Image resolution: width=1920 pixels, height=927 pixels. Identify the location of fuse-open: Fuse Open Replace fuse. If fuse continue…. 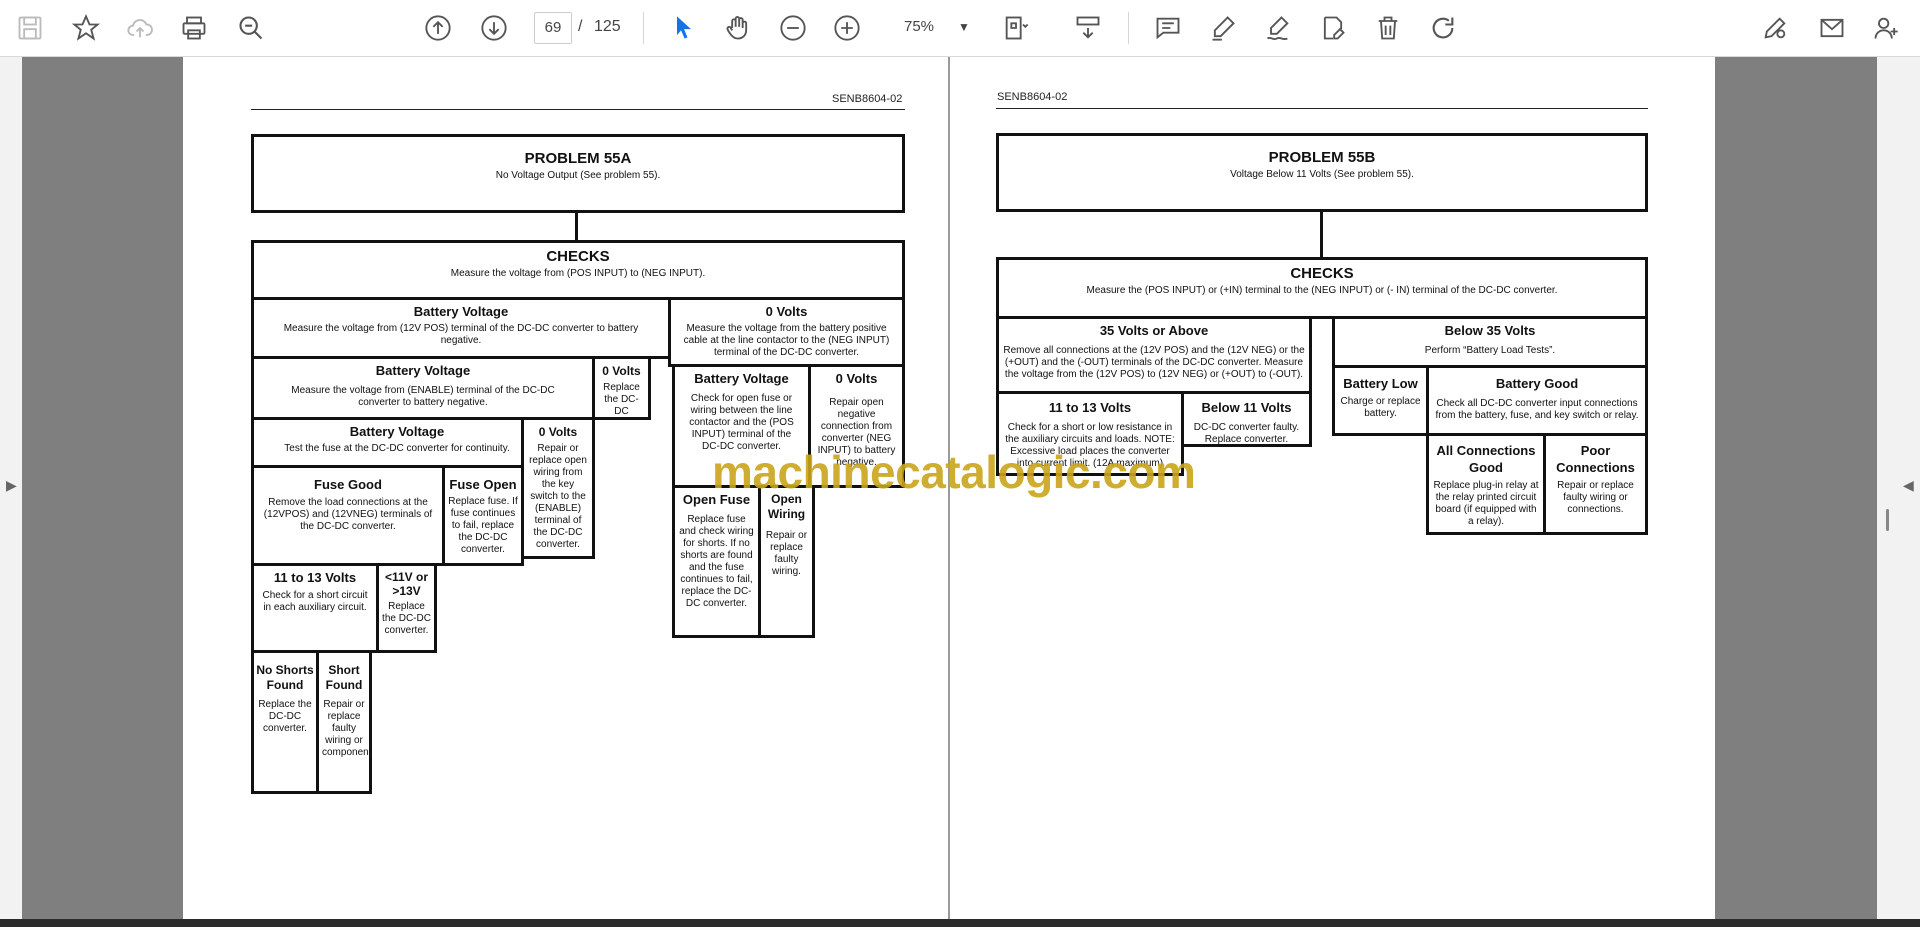
(483, 515).